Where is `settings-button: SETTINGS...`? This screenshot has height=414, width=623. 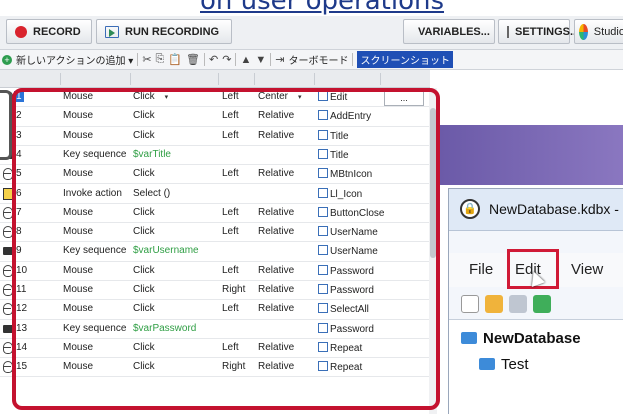 settings-button: SETTINGS... is located at coordinates (538, 31).